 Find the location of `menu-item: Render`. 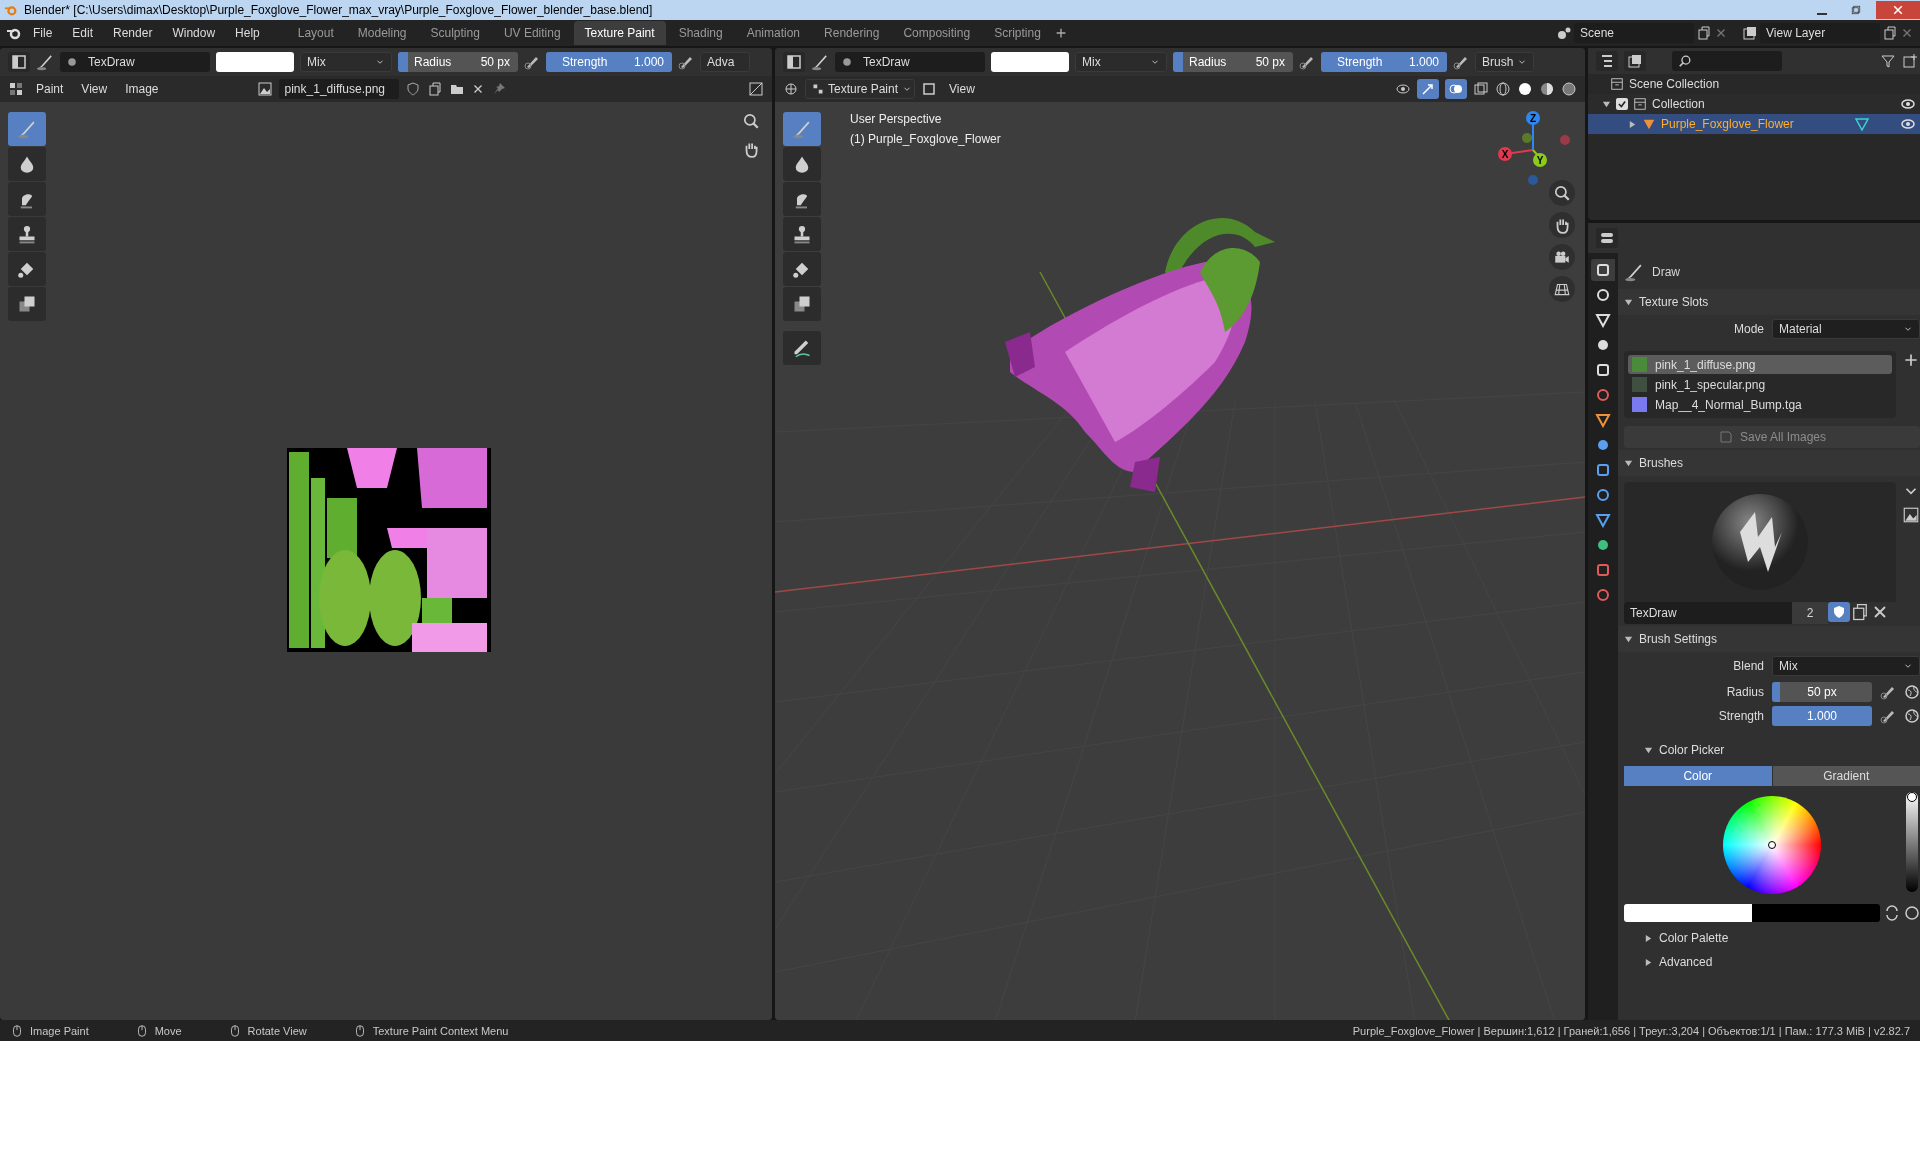

menu-item: Render is located at coordinates (133, 33).